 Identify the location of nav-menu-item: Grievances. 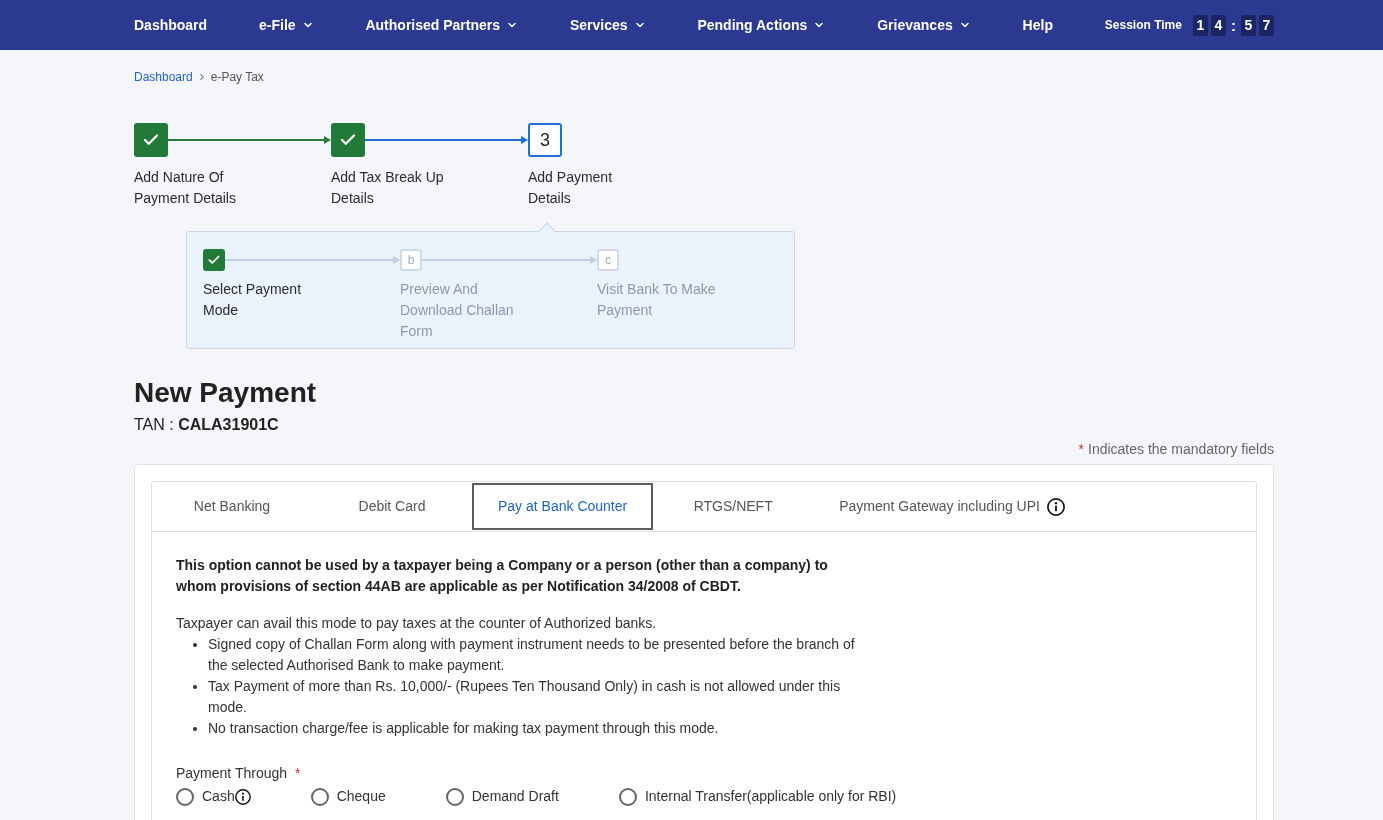
(924, 25).